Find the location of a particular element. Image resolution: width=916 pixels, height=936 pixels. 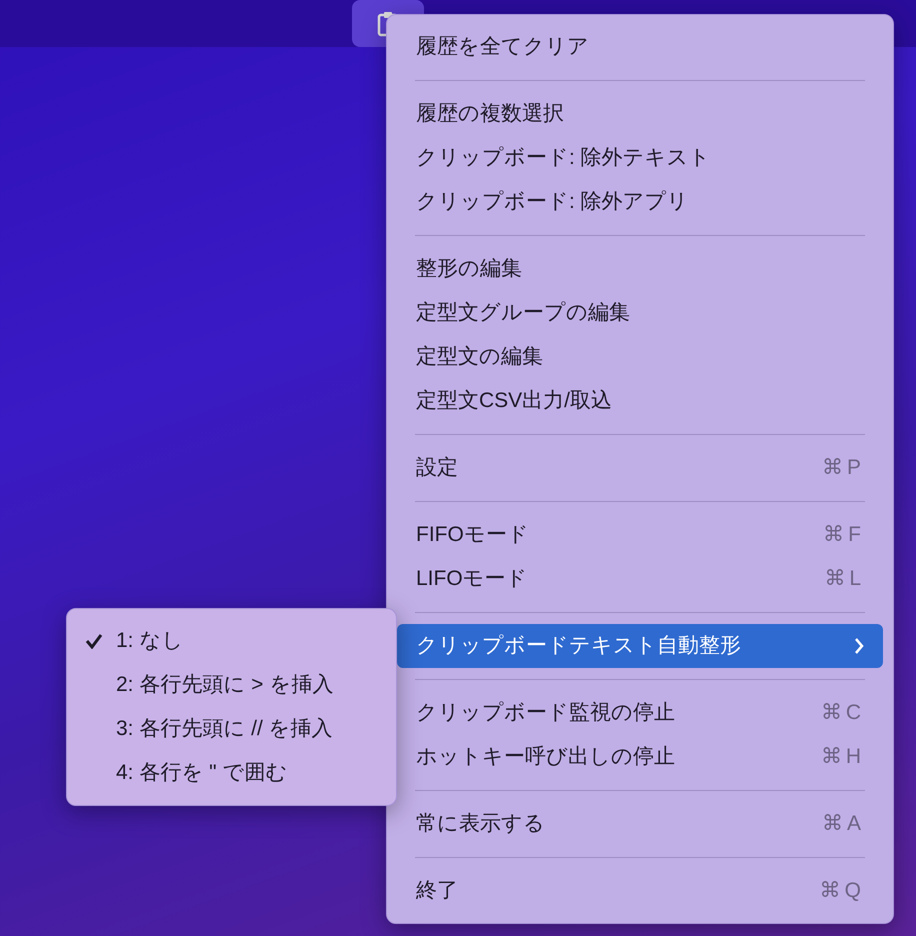

menu-label: ホットキー呼び出しの停止 is located at coordinates (546, 757).